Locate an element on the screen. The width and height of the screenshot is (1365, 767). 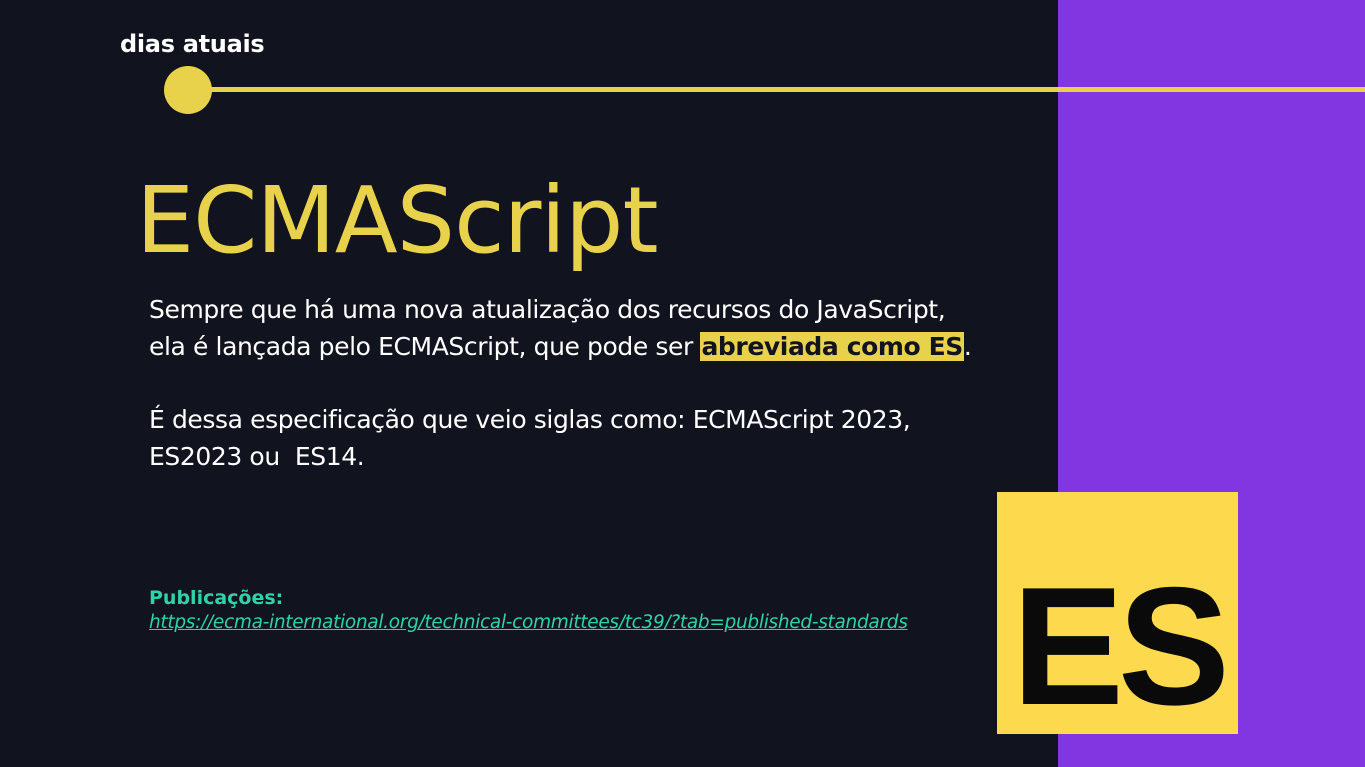
publications-label: Publicações: is located at coordinates (216, 598).